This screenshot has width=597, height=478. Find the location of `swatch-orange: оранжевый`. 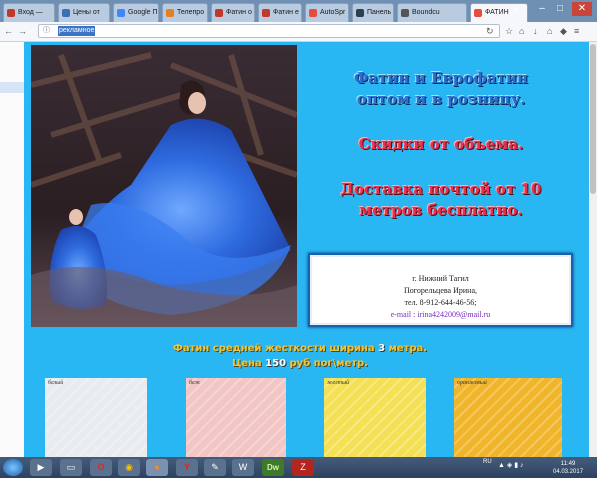

swatch-orange: оранжевый is located at coordinates (508, 417).